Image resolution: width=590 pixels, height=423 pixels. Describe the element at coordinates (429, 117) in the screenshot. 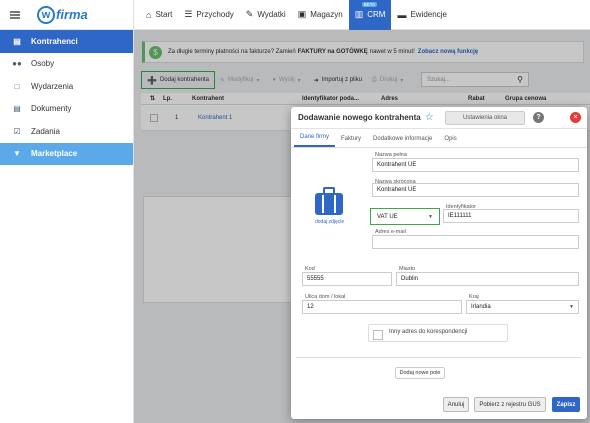

I see `star-icon: ☆` at that location.